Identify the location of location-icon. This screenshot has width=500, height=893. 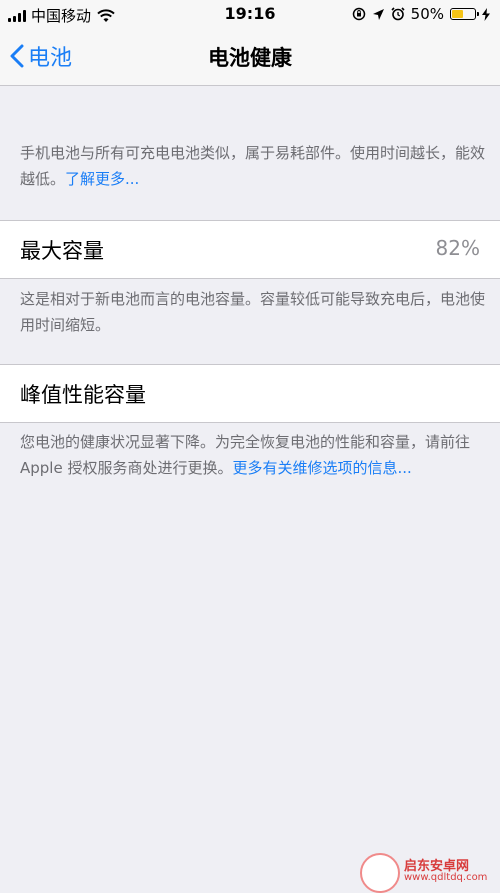
(378, 14).